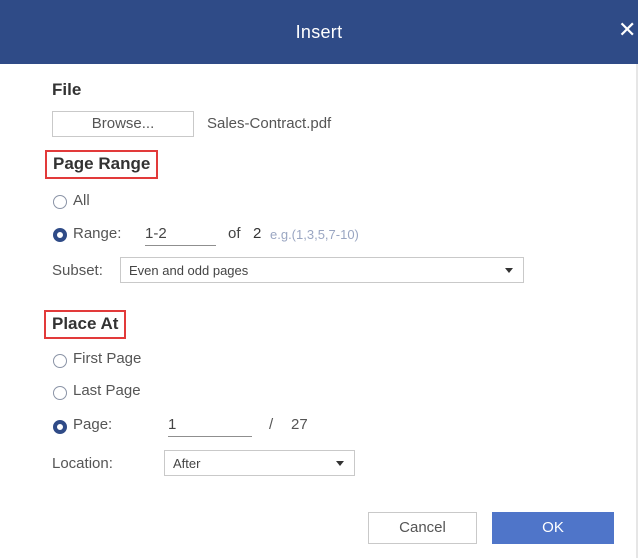 The width and height of the screenshot is (638, 560). I want to click on location-label: Location:, so click(82, 463).